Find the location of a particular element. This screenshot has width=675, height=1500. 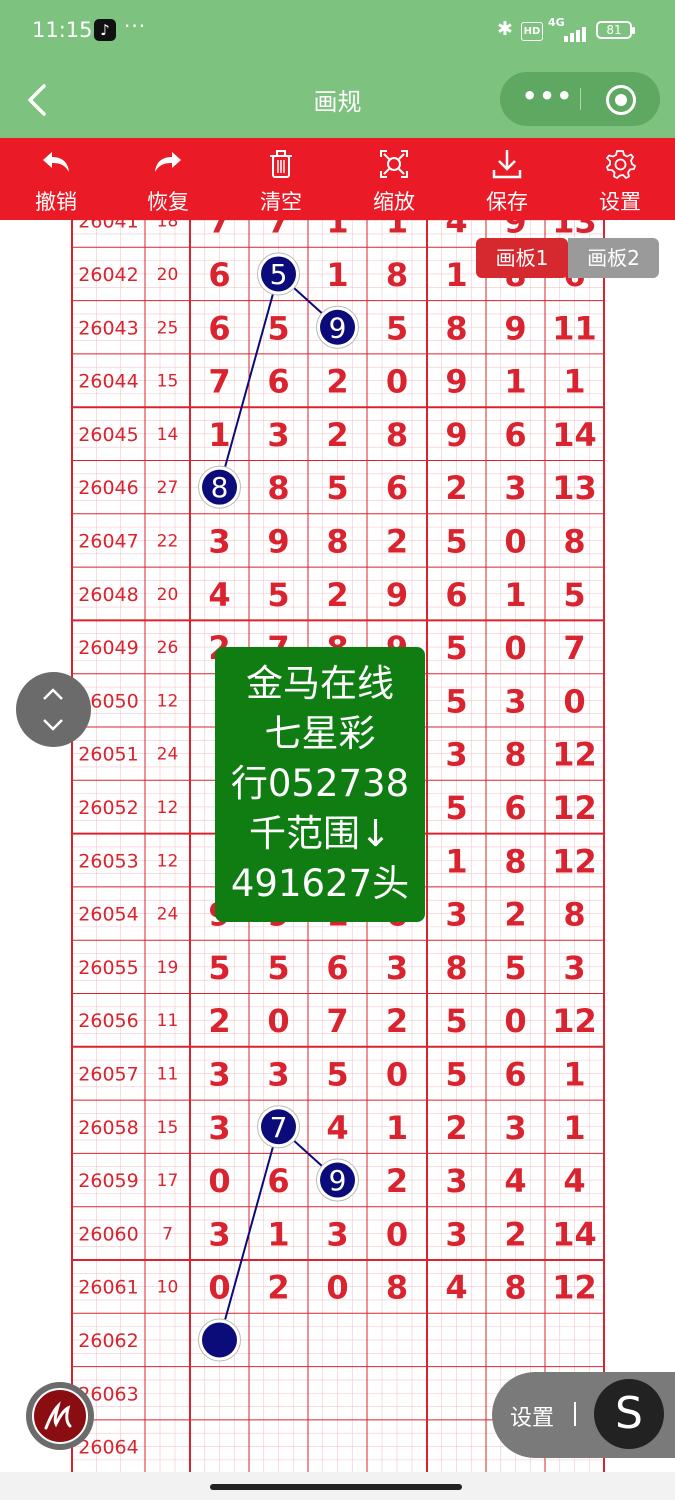

overlay-line: 金马在线 is located at coordinates (320, 683).